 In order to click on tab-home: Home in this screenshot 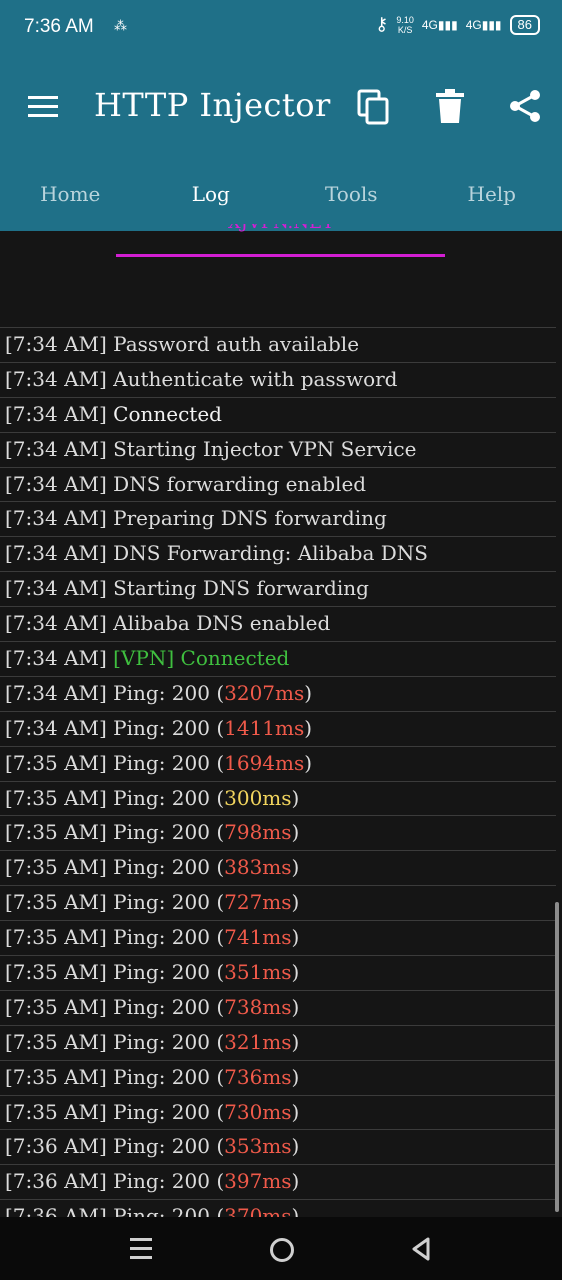, I will do `click(70, 194)`.